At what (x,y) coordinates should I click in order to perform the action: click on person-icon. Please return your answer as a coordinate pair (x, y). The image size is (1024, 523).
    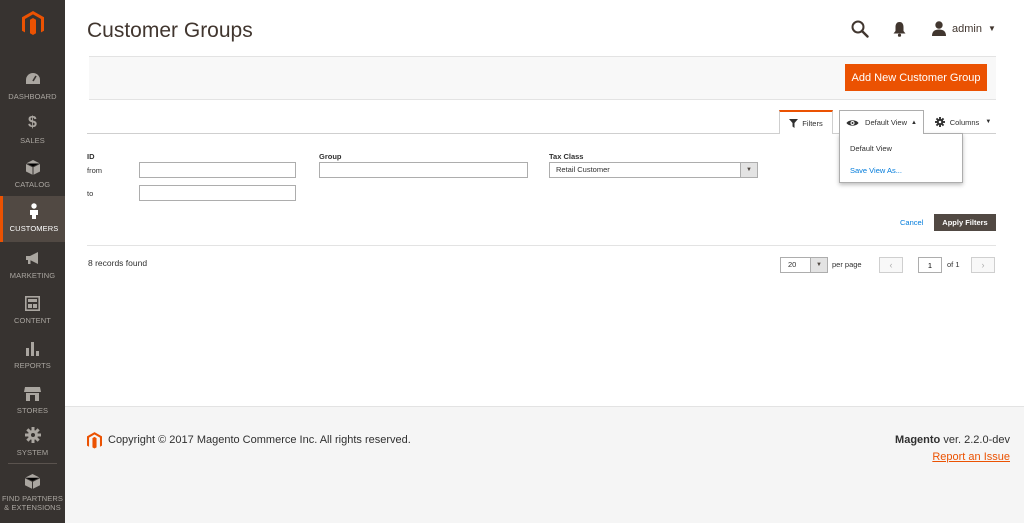
    Looking at the image, I should click on (34, 211).